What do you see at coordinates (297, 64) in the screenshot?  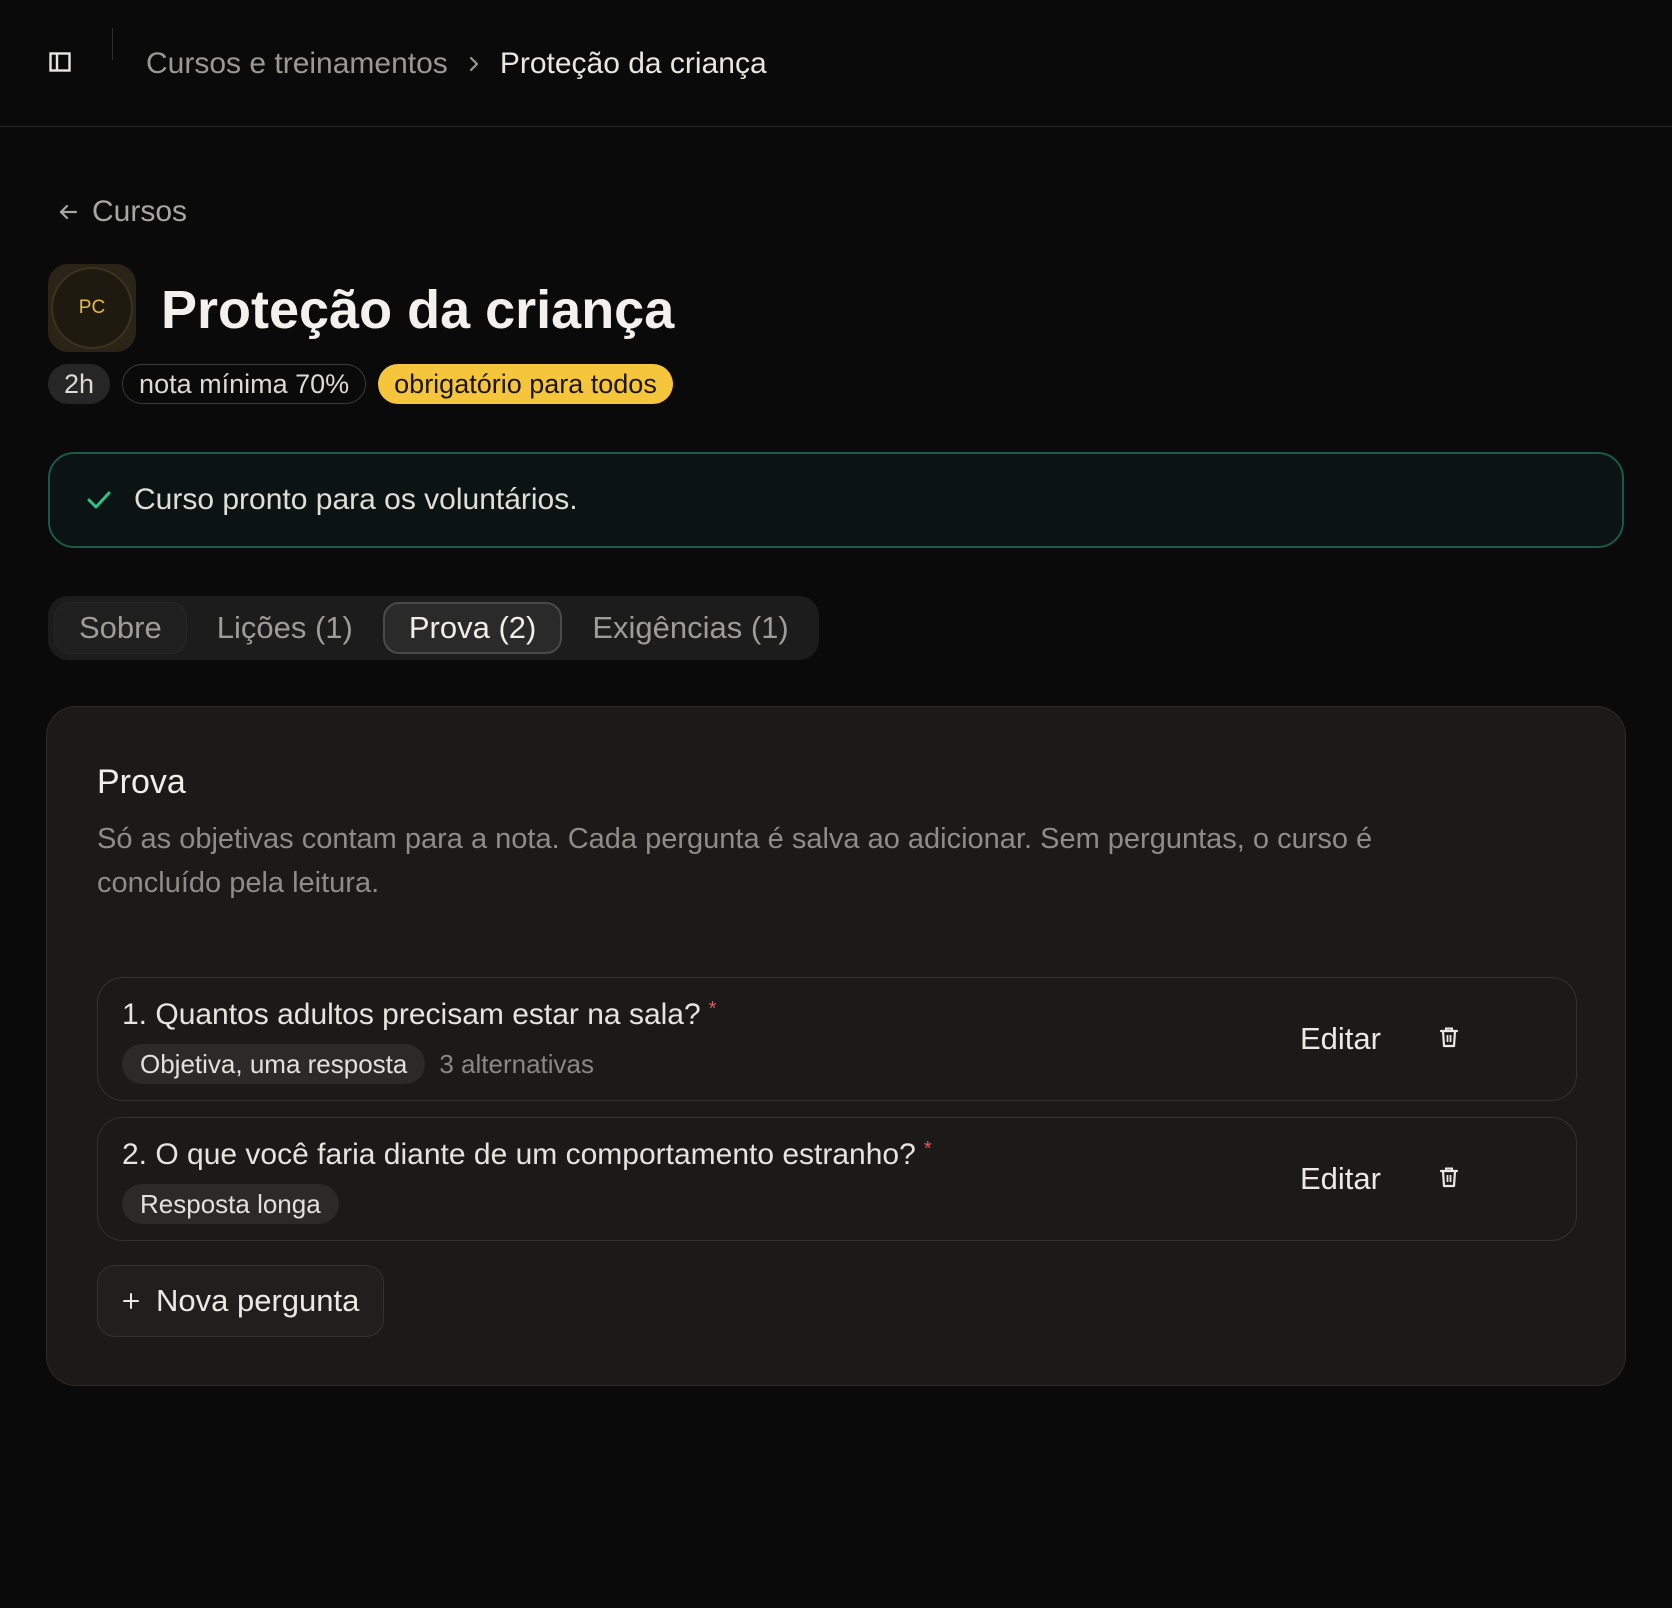 I see `breadcrumb-parent-link: Cursos e treinamentos` at bounding box center [297, 64].